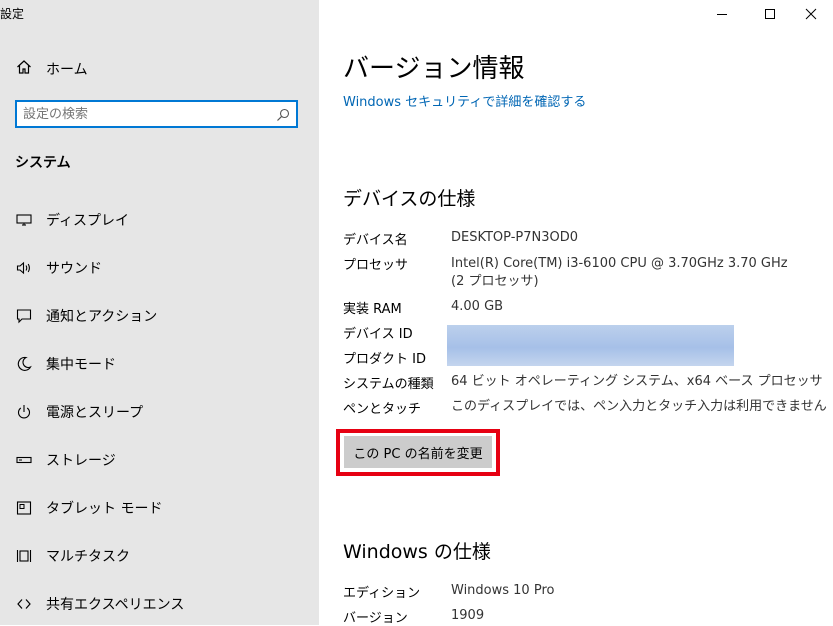  Describe the element at coordinates (378, 334) in the screenshot. I see `spec-label-device-id: デバイス ID` at that location.